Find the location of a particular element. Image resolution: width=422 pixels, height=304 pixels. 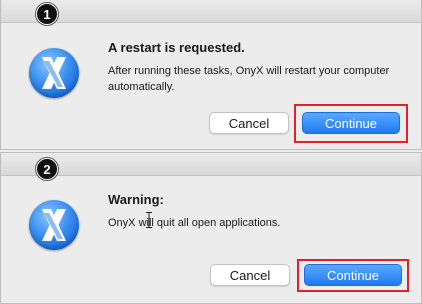

text-cursor-icon is located at coordinates (149, 220).